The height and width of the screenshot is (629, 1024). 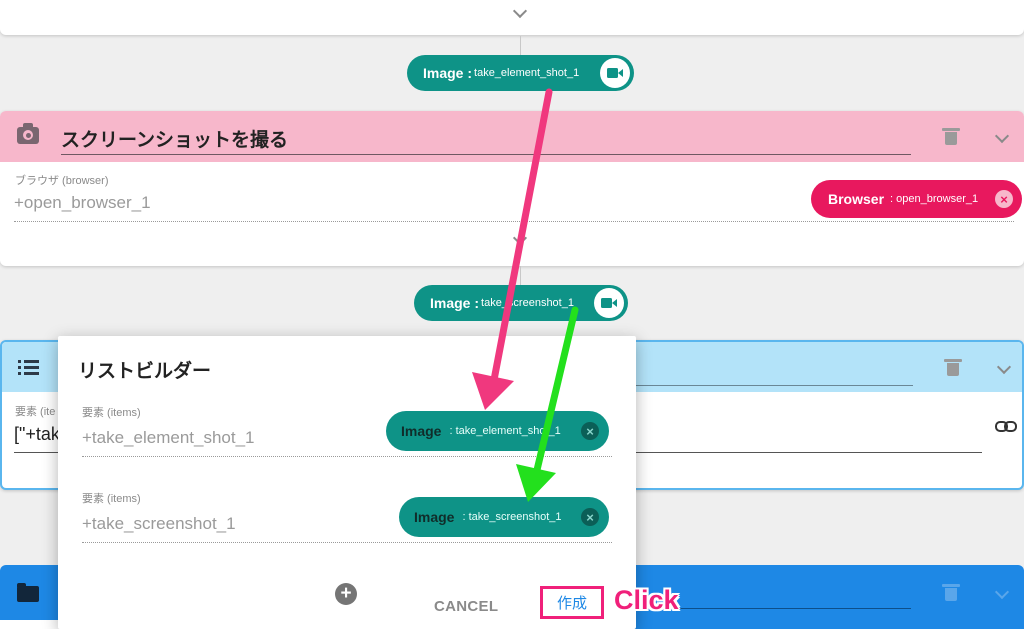 What do you see at coordinates (934, 199) in the screenshot?
I see `chip-value: : open_browser_1` at bounding box center [934, 199].